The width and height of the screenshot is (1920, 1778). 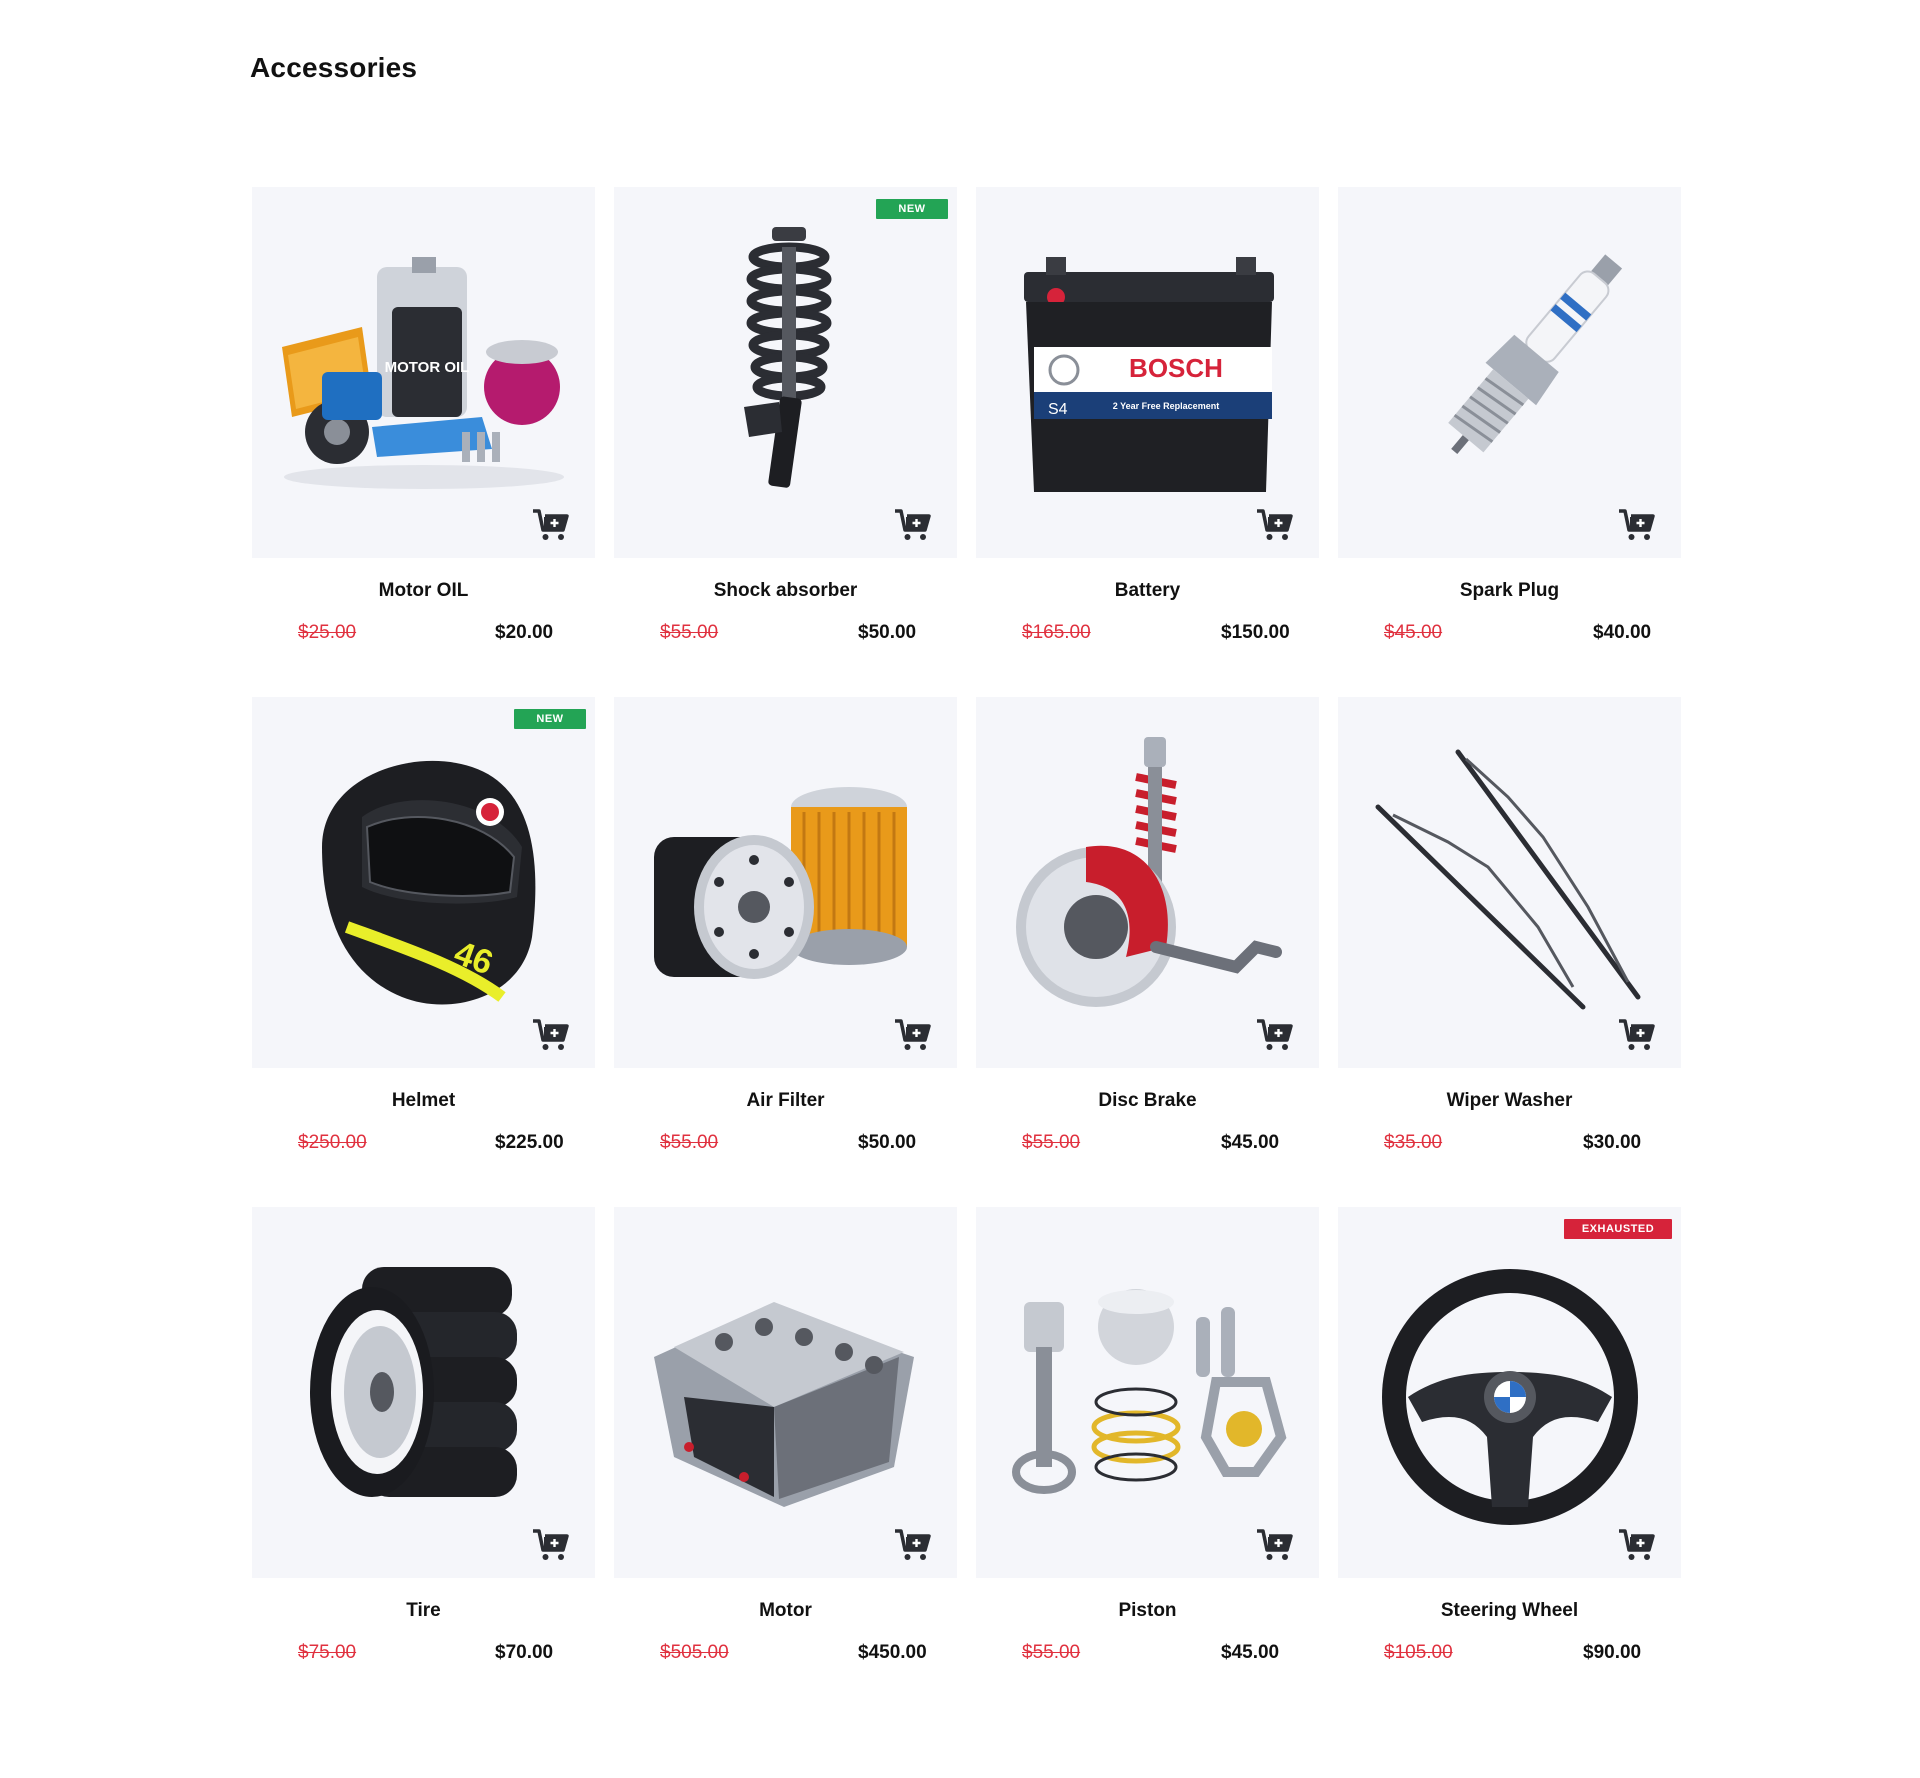 I want to click on sale-price: $90.00, so click(x=1612, y=1652).